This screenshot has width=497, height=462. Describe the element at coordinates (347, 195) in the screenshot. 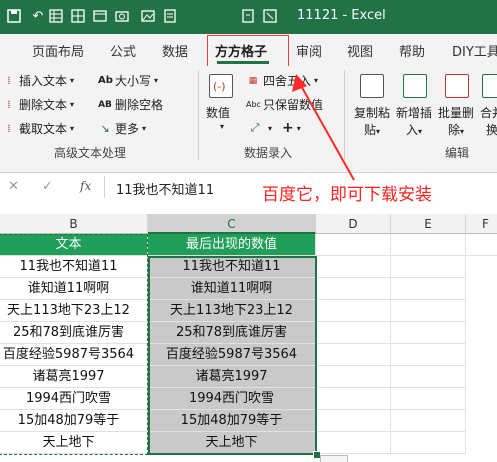

I see `annotation-text: 百度它，即可下载安装` at that location.